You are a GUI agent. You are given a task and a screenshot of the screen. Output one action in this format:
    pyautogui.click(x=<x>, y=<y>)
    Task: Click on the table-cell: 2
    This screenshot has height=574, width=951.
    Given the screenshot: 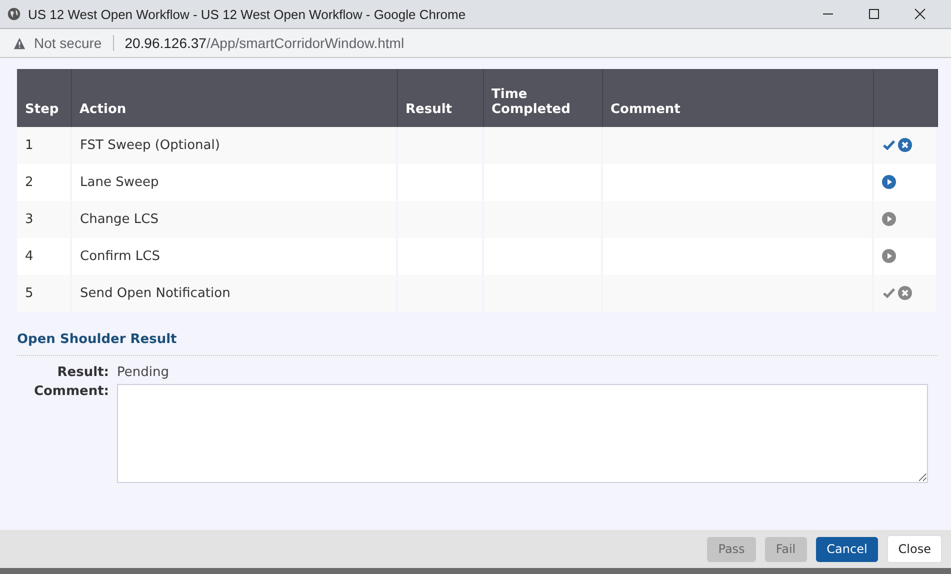 What is the action you would take?
    pyautogui.click(x=44, y=182)
    